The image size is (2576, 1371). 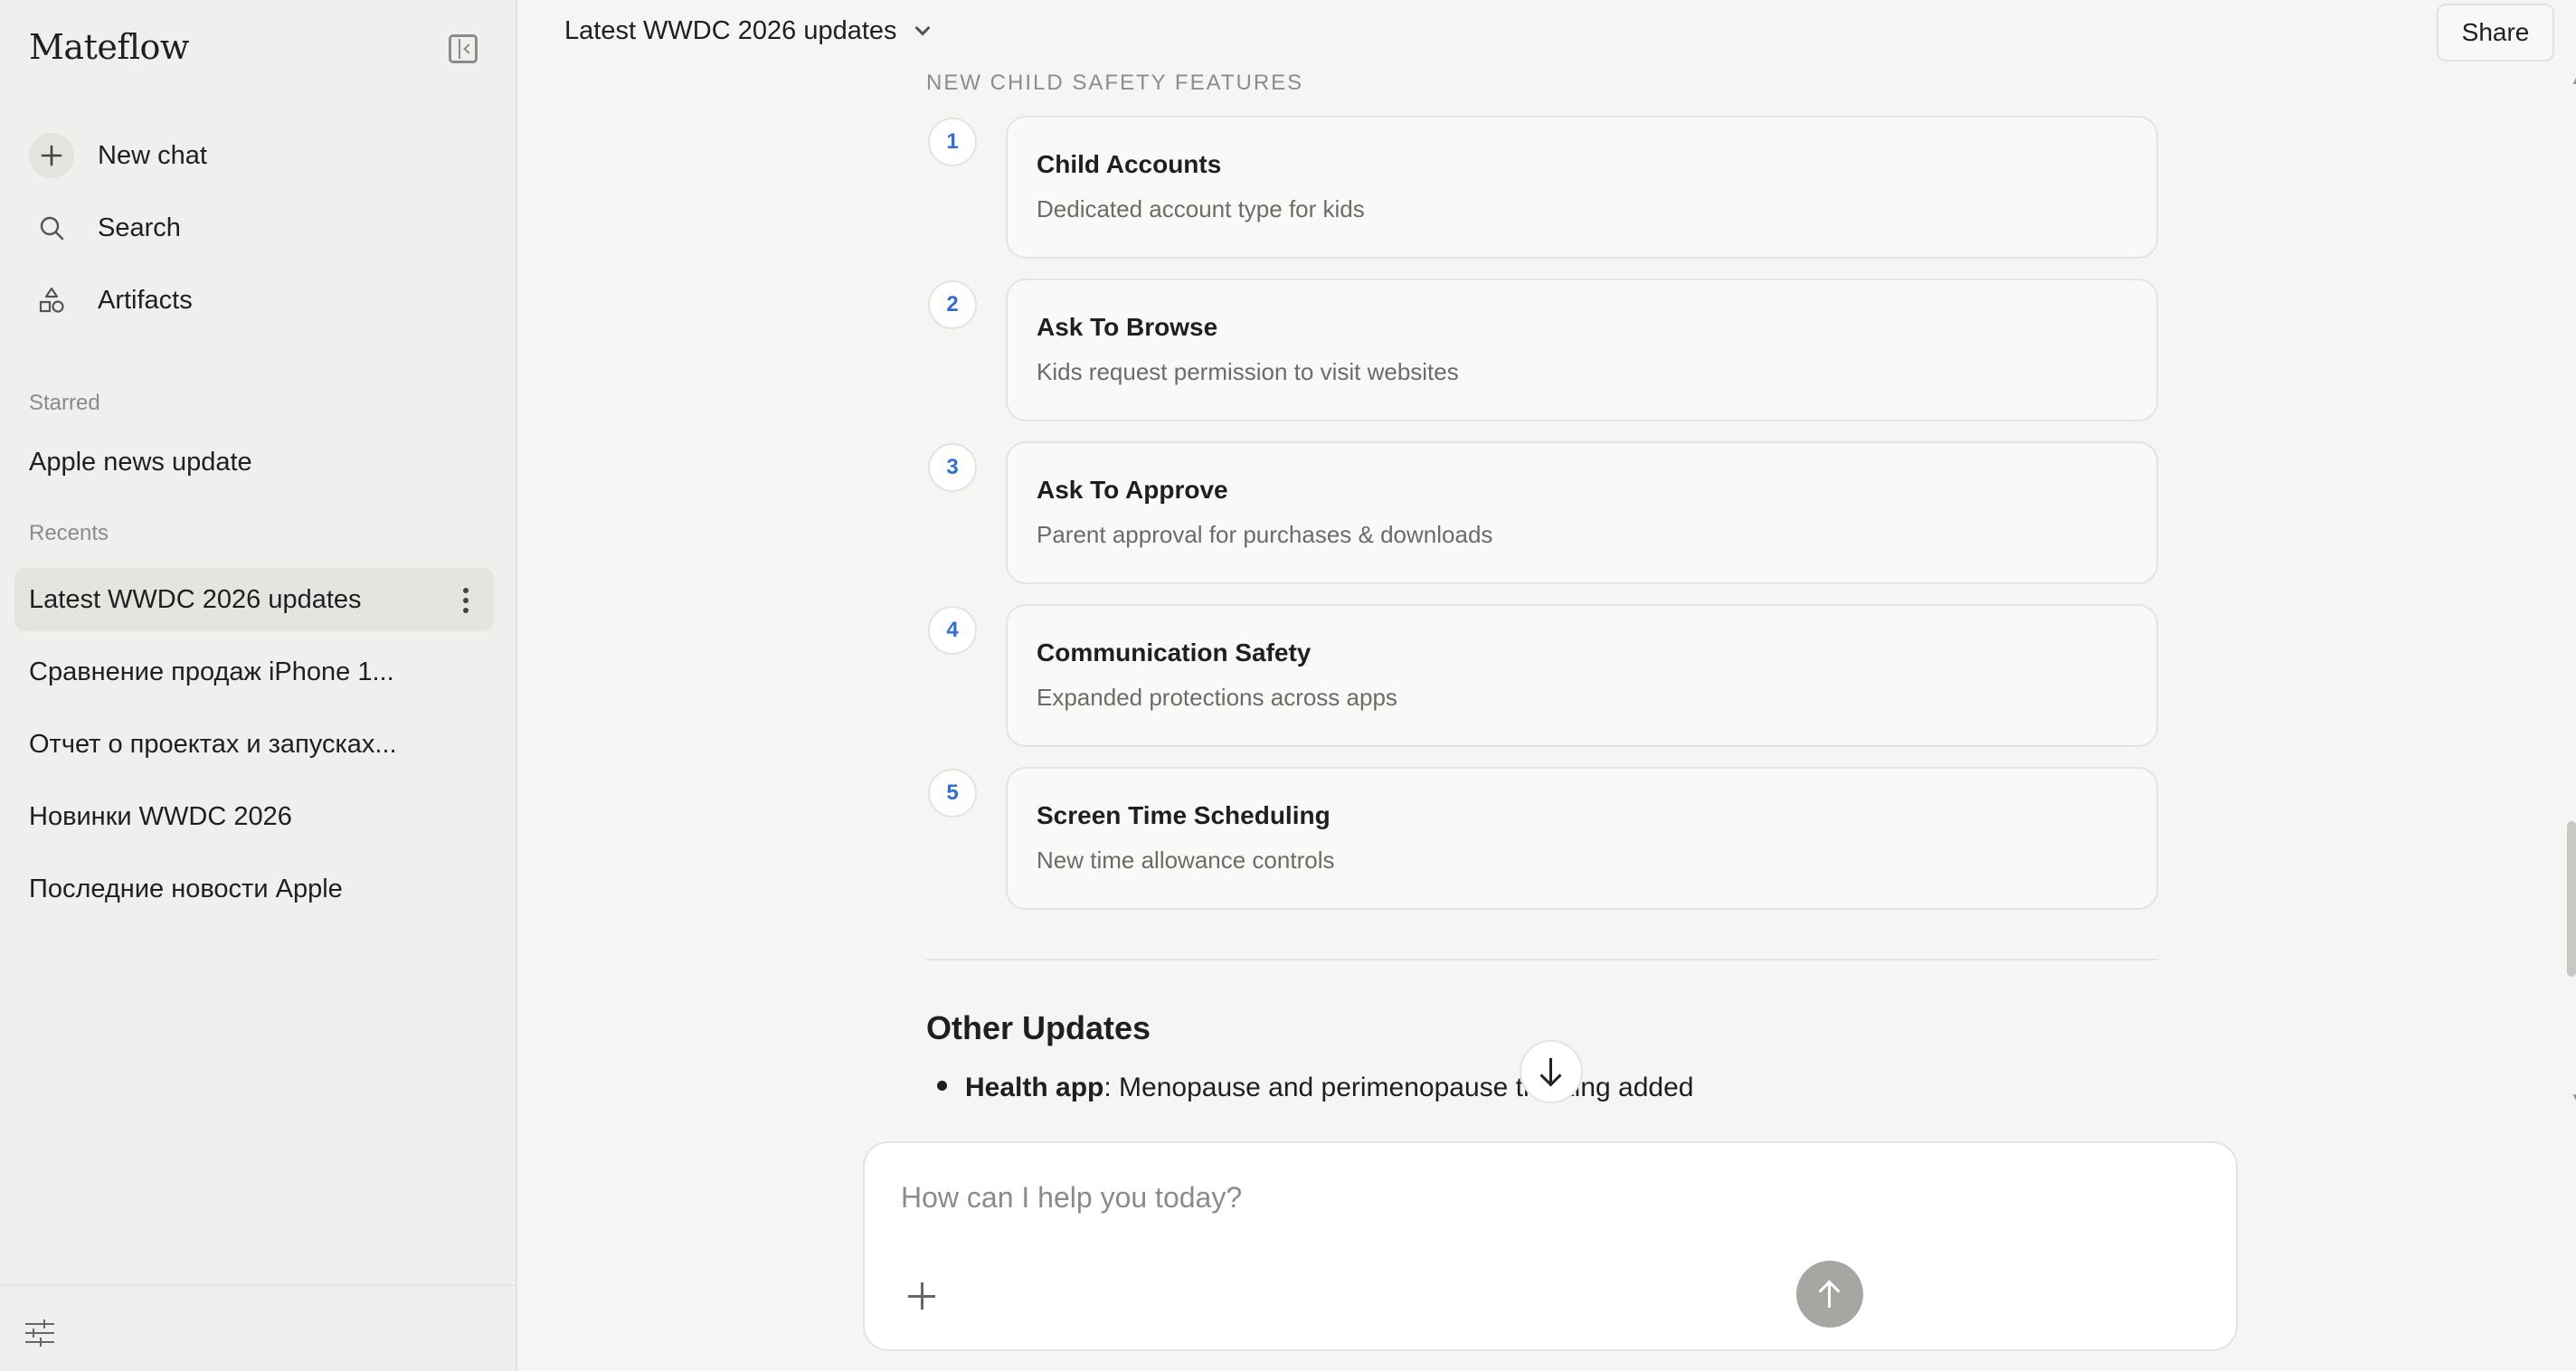 What do you see at coordinates (109, 47) in the screenshot?
I see `app-logo: Mateflow` at bounding box center [109, 47].